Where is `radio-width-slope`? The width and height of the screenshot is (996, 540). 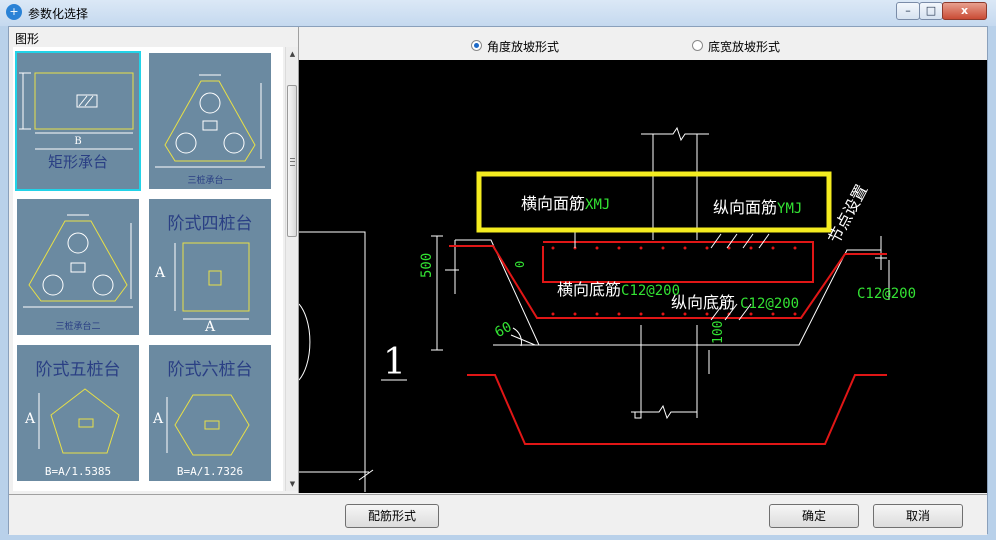
radio-width-slope is located at coordinates (697, 45).